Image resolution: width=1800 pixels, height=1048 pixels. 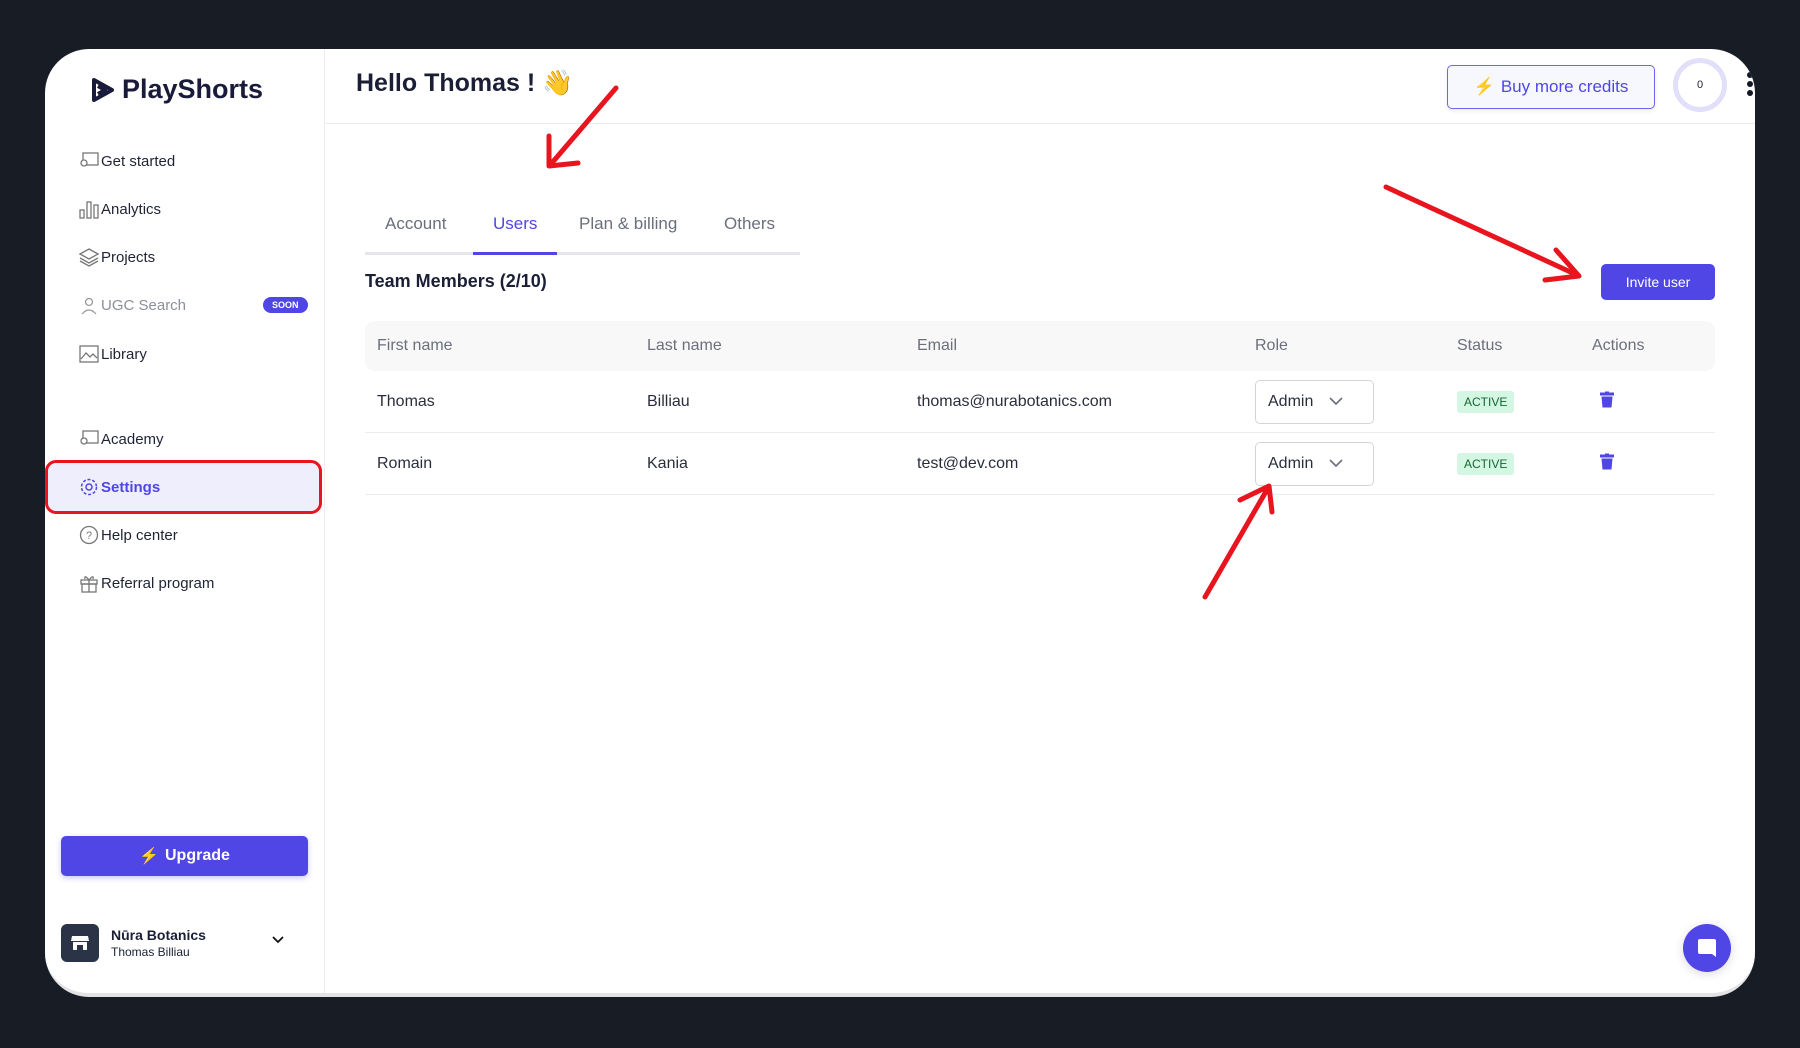 I want to click on sidebar-item-get-started: Get started, so click(x=183, y=161).